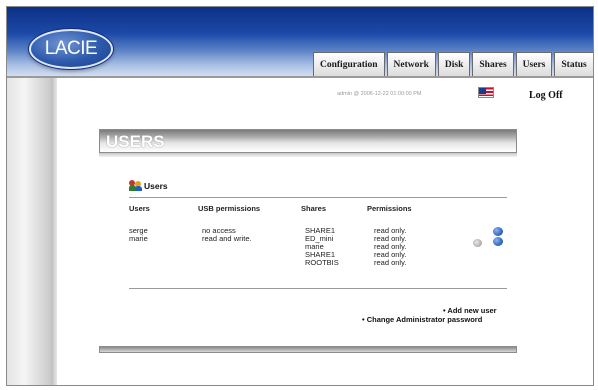 The height and width of the screenshot is (390, 598). Describe the element at coordinates (318, 197) in the screenshot. I see `divider-top` at that location.